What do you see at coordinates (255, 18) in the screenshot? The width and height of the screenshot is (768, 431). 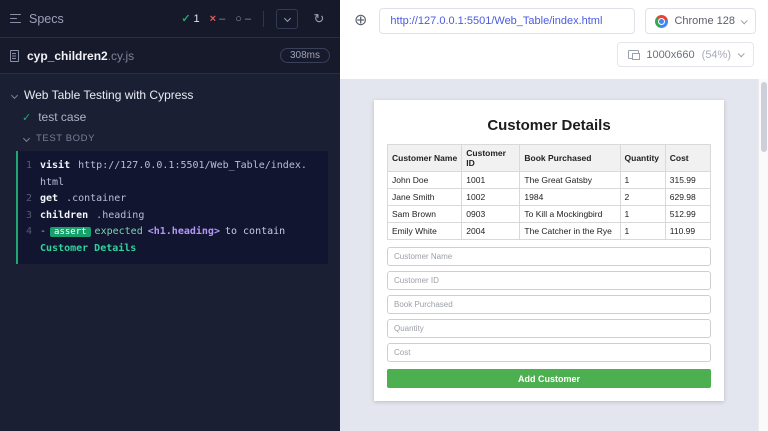 I see `test-stats: ✓ 1 × – ○ – ↻` at bounding box center [255, 18].